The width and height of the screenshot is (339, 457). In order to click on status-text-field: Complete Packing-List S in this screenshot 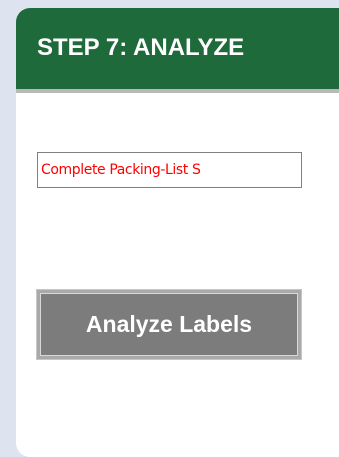, I will do `click(169, 170)`.